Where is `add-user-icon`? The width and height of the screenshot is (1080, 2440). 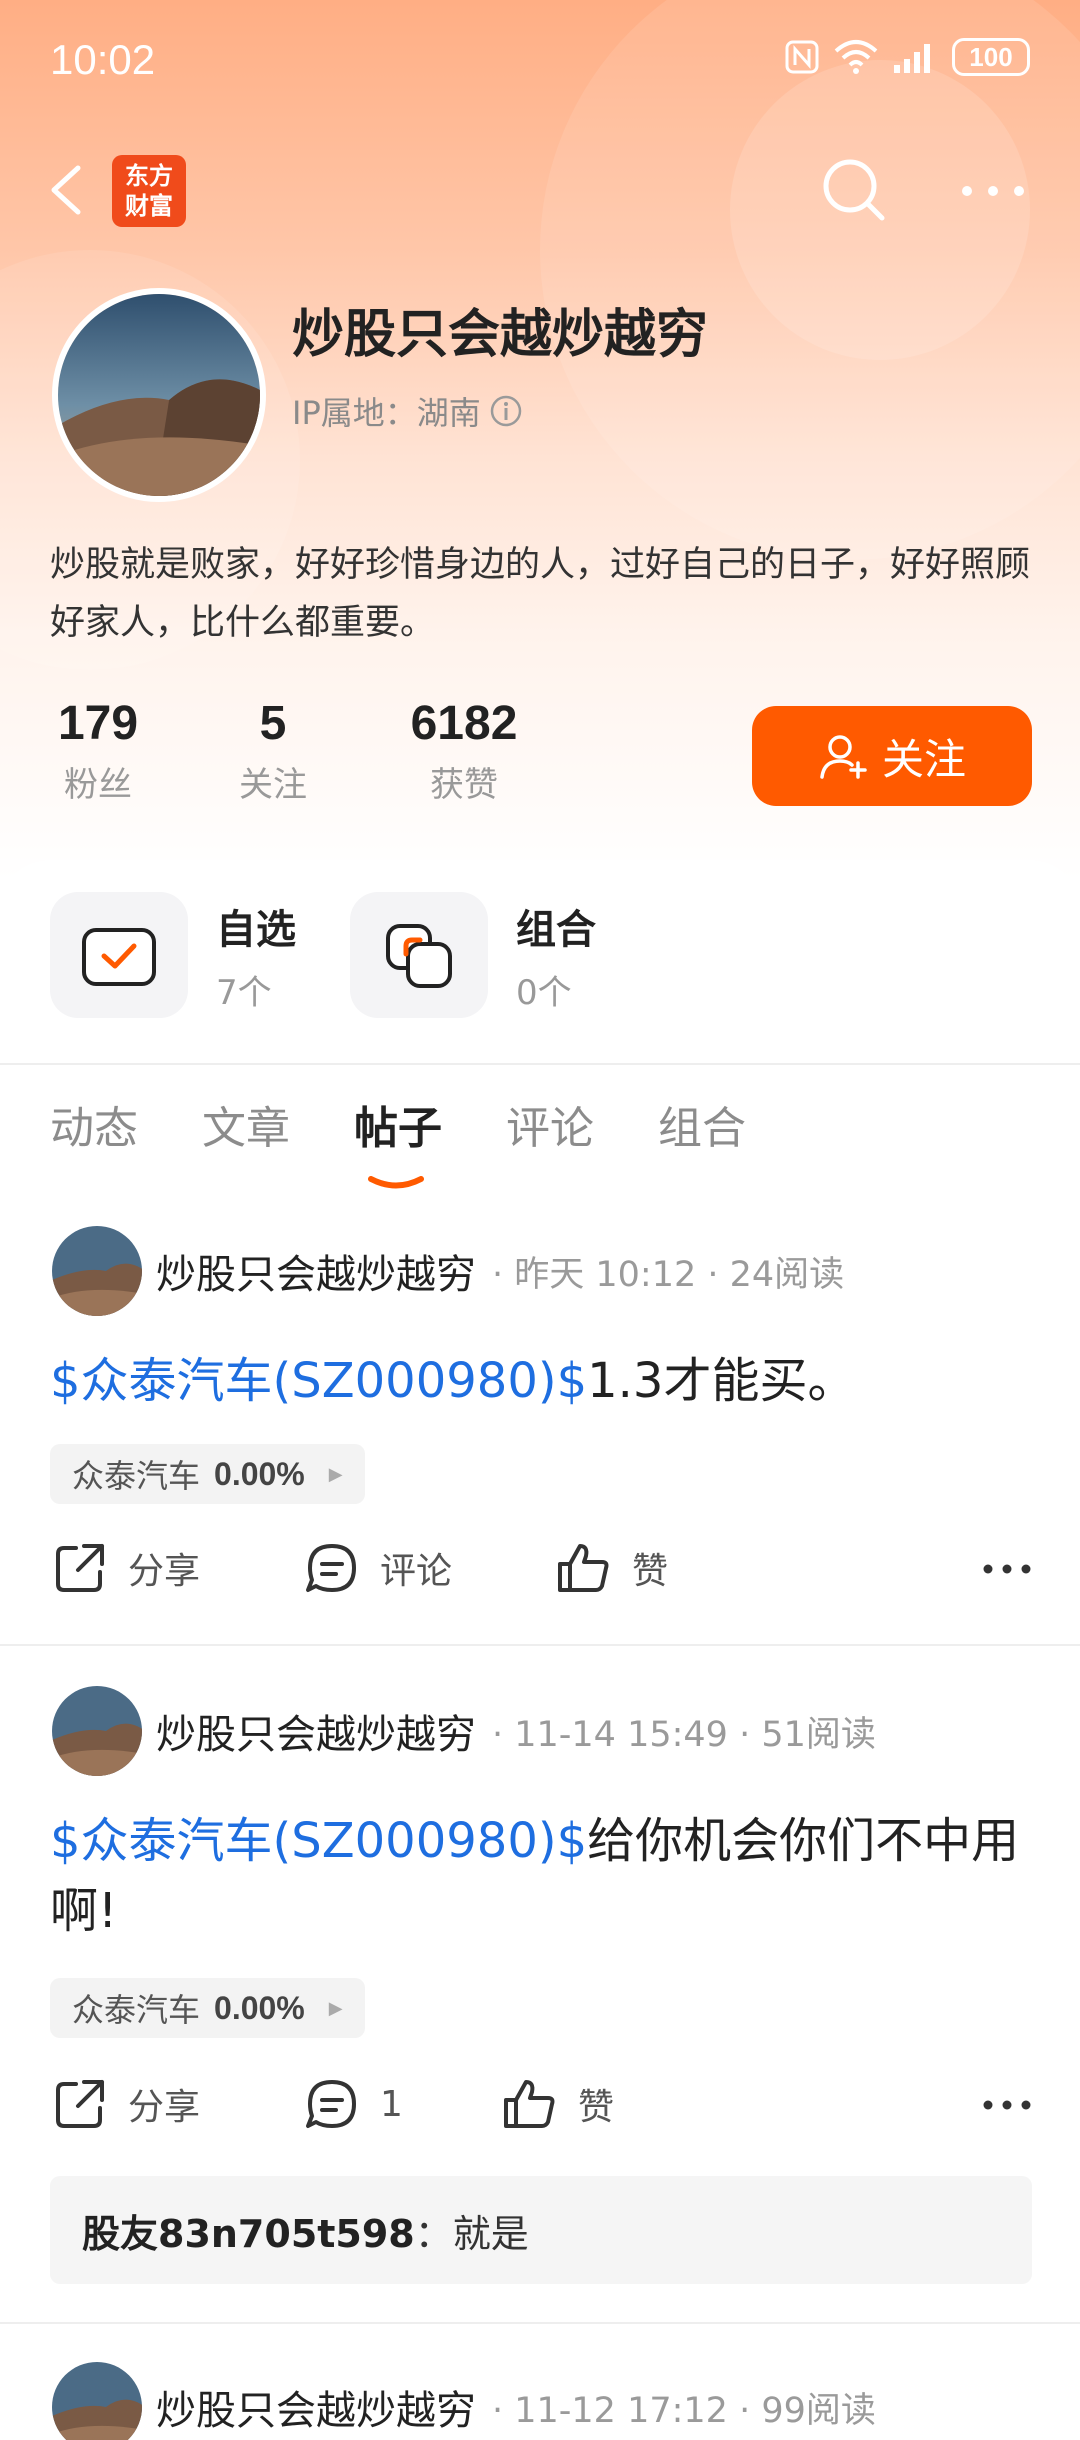 add-user-icon is located at coordinates (843, 757).